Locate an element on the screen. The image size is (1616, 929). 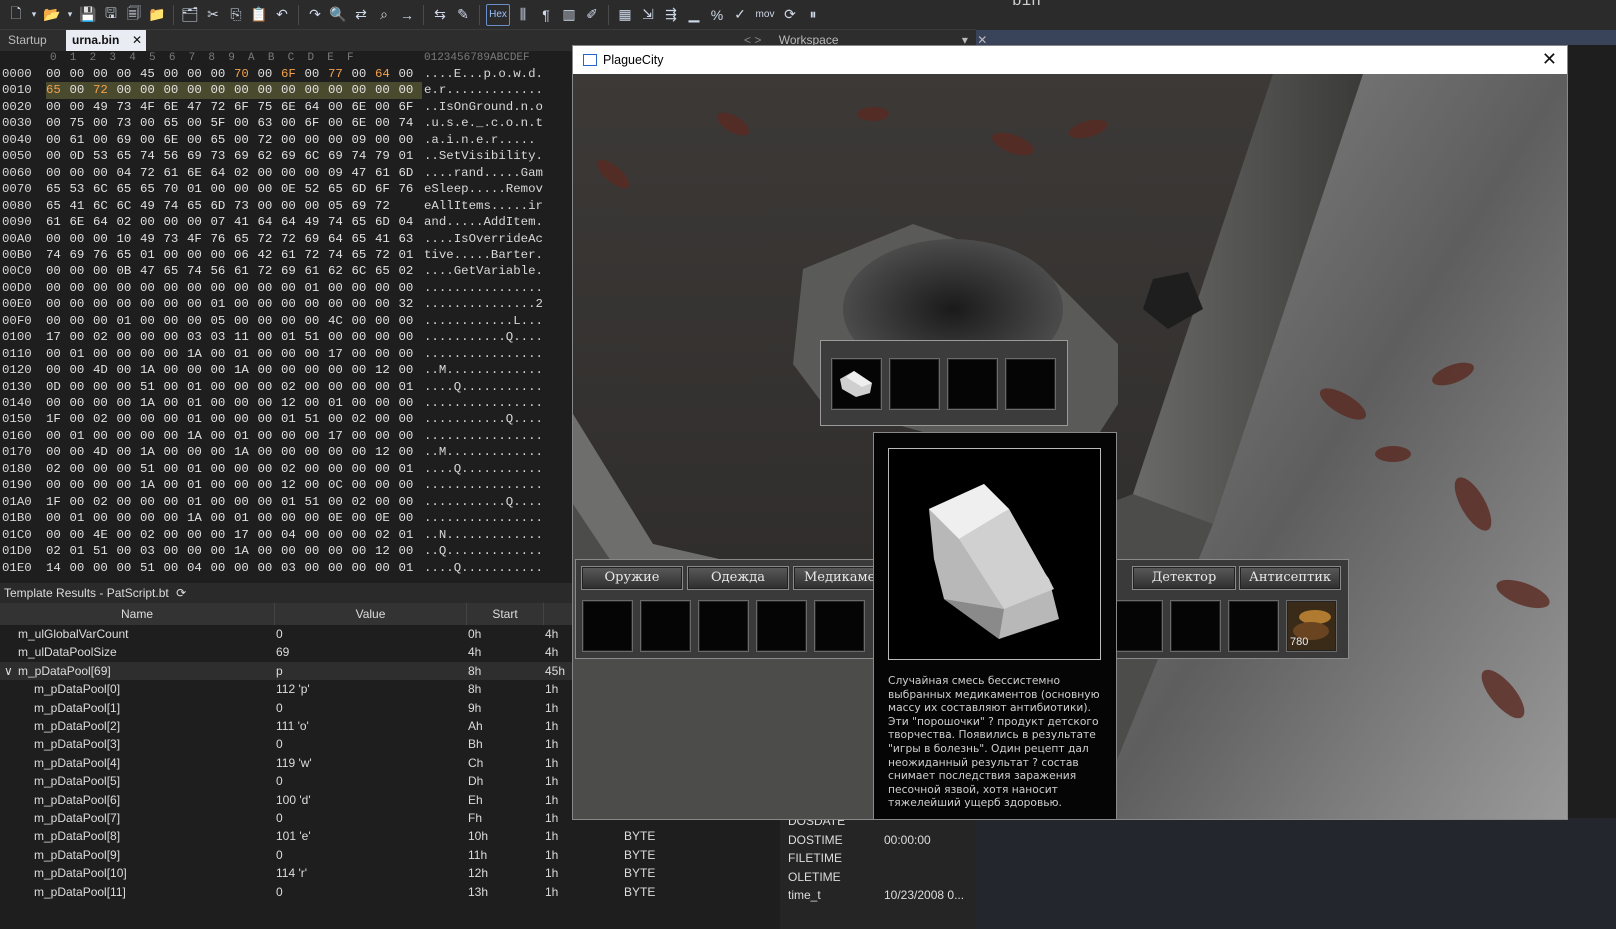
hex-byte: 41 is located at coordinates (82, 206).